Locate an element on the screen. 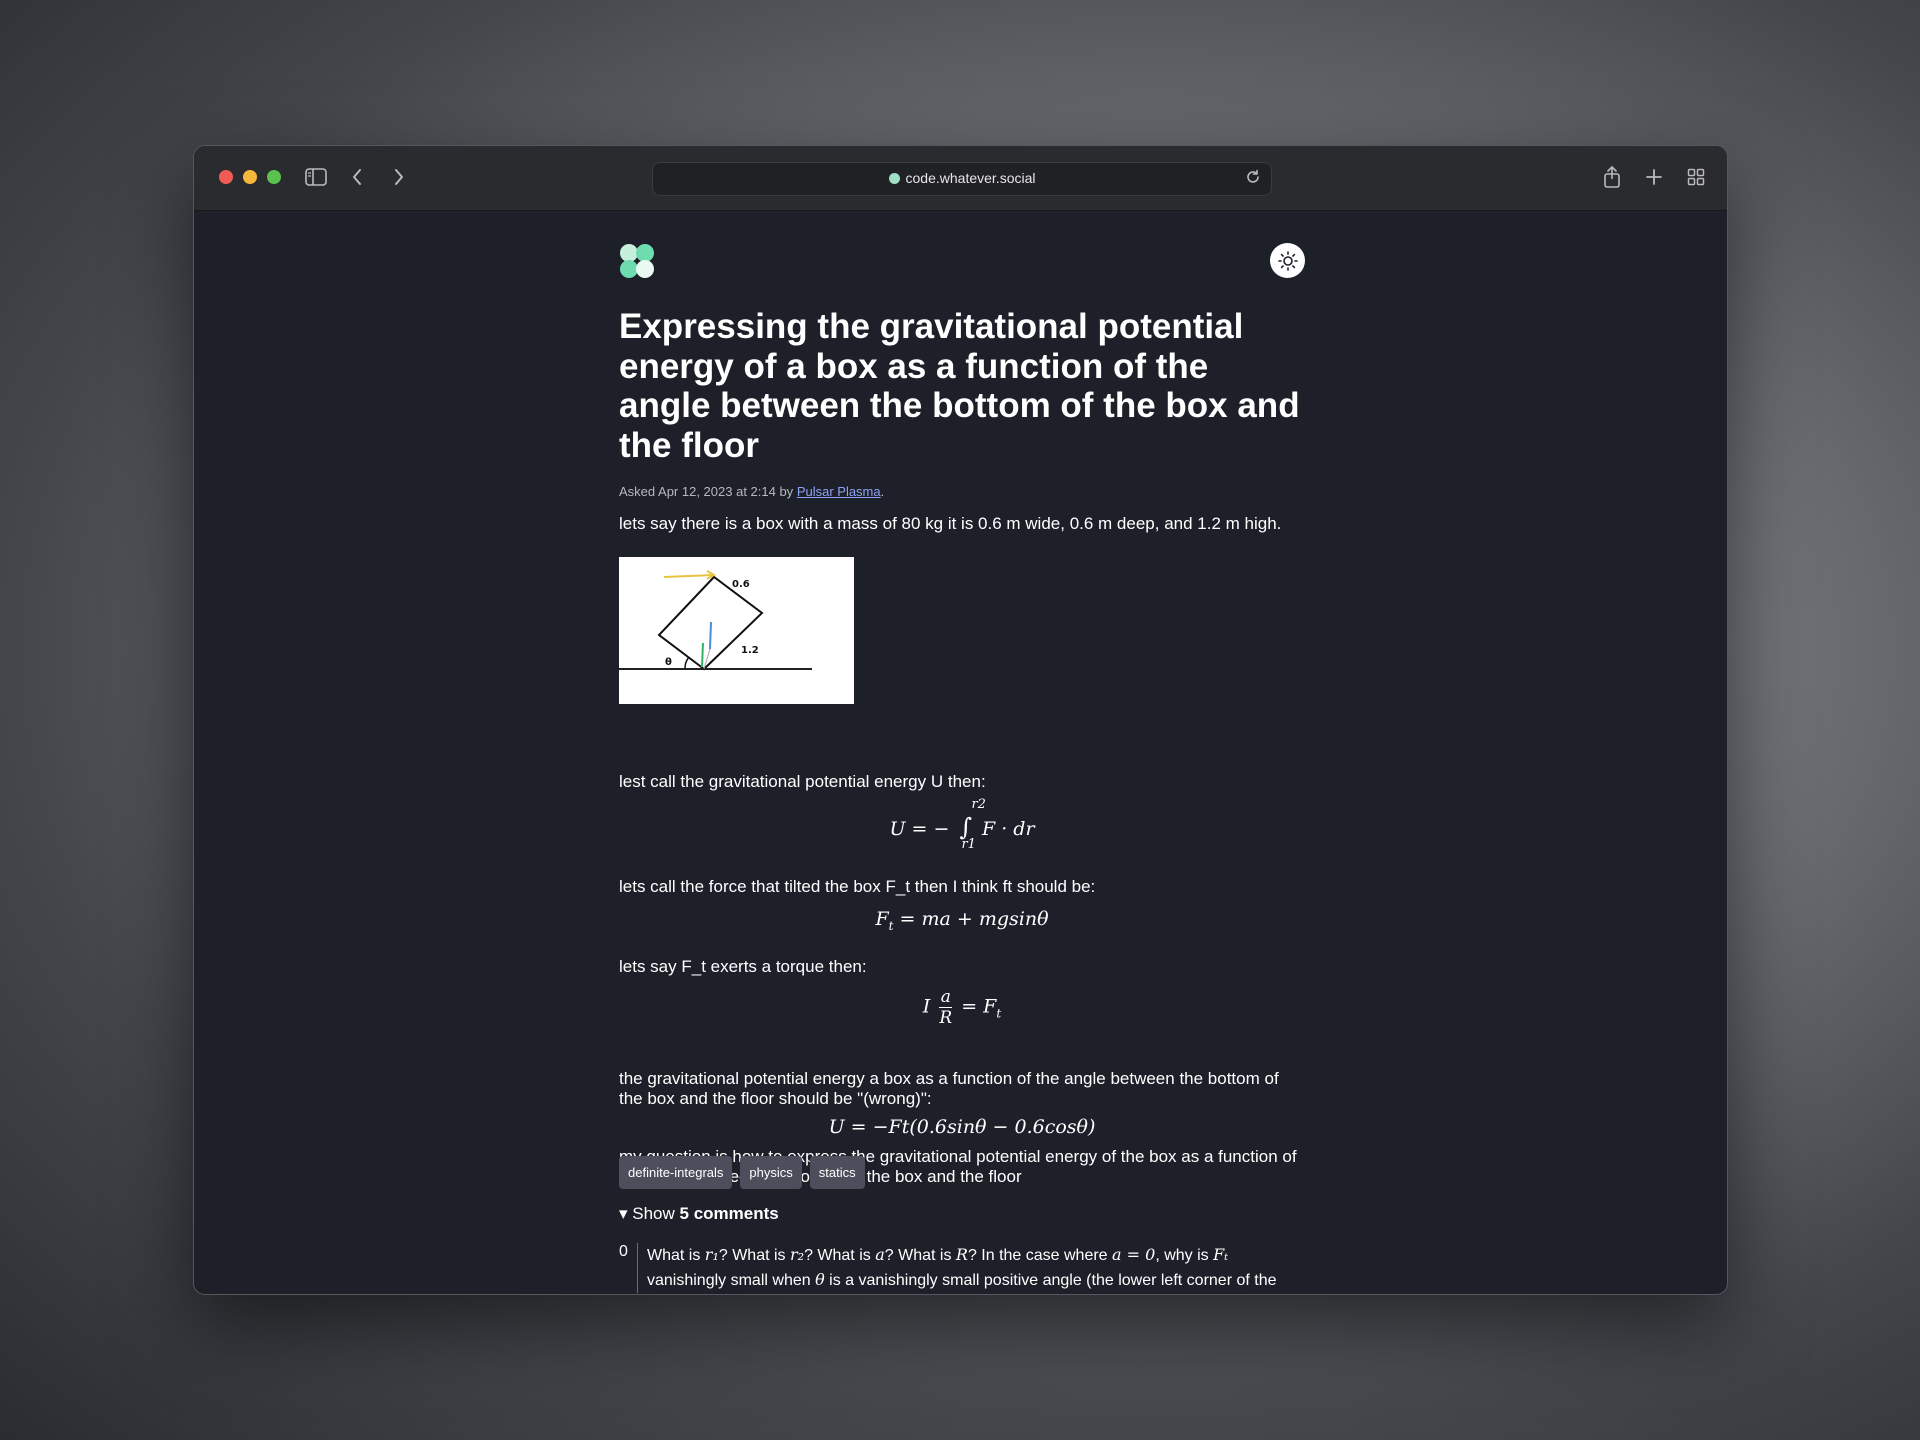 The height and width of the screenshot is (1440, 1920). back-icon is located at coordinates (357, 177).